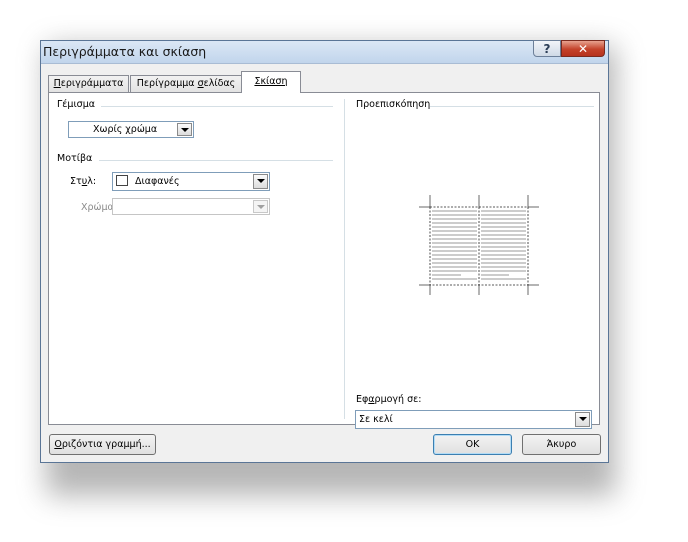 The height and width of the screenshot is (542, 688). I want to click on apply-to-dropdown: Σε κελί, so click(473, 419).